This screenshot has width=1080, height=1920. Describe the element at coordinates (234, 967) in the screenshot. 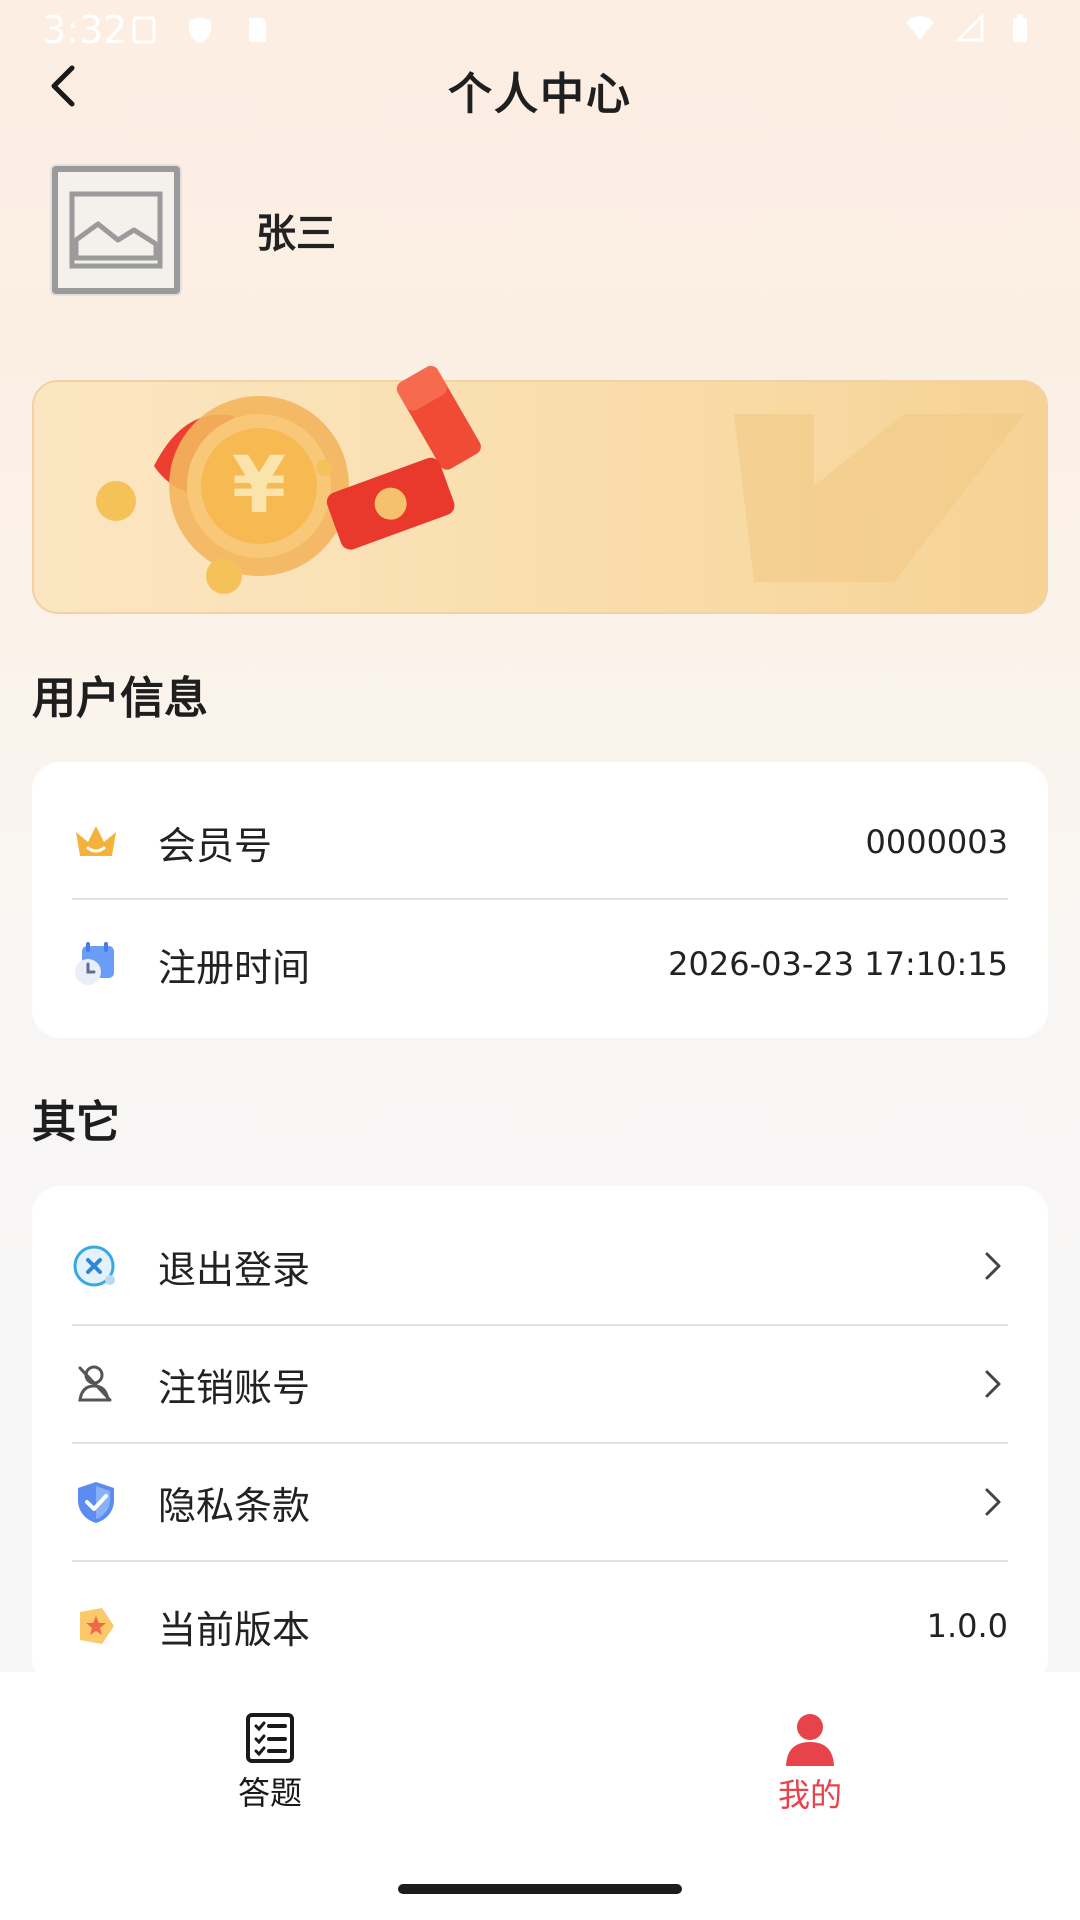

I see `register-time-label: 注册时间` at that location.